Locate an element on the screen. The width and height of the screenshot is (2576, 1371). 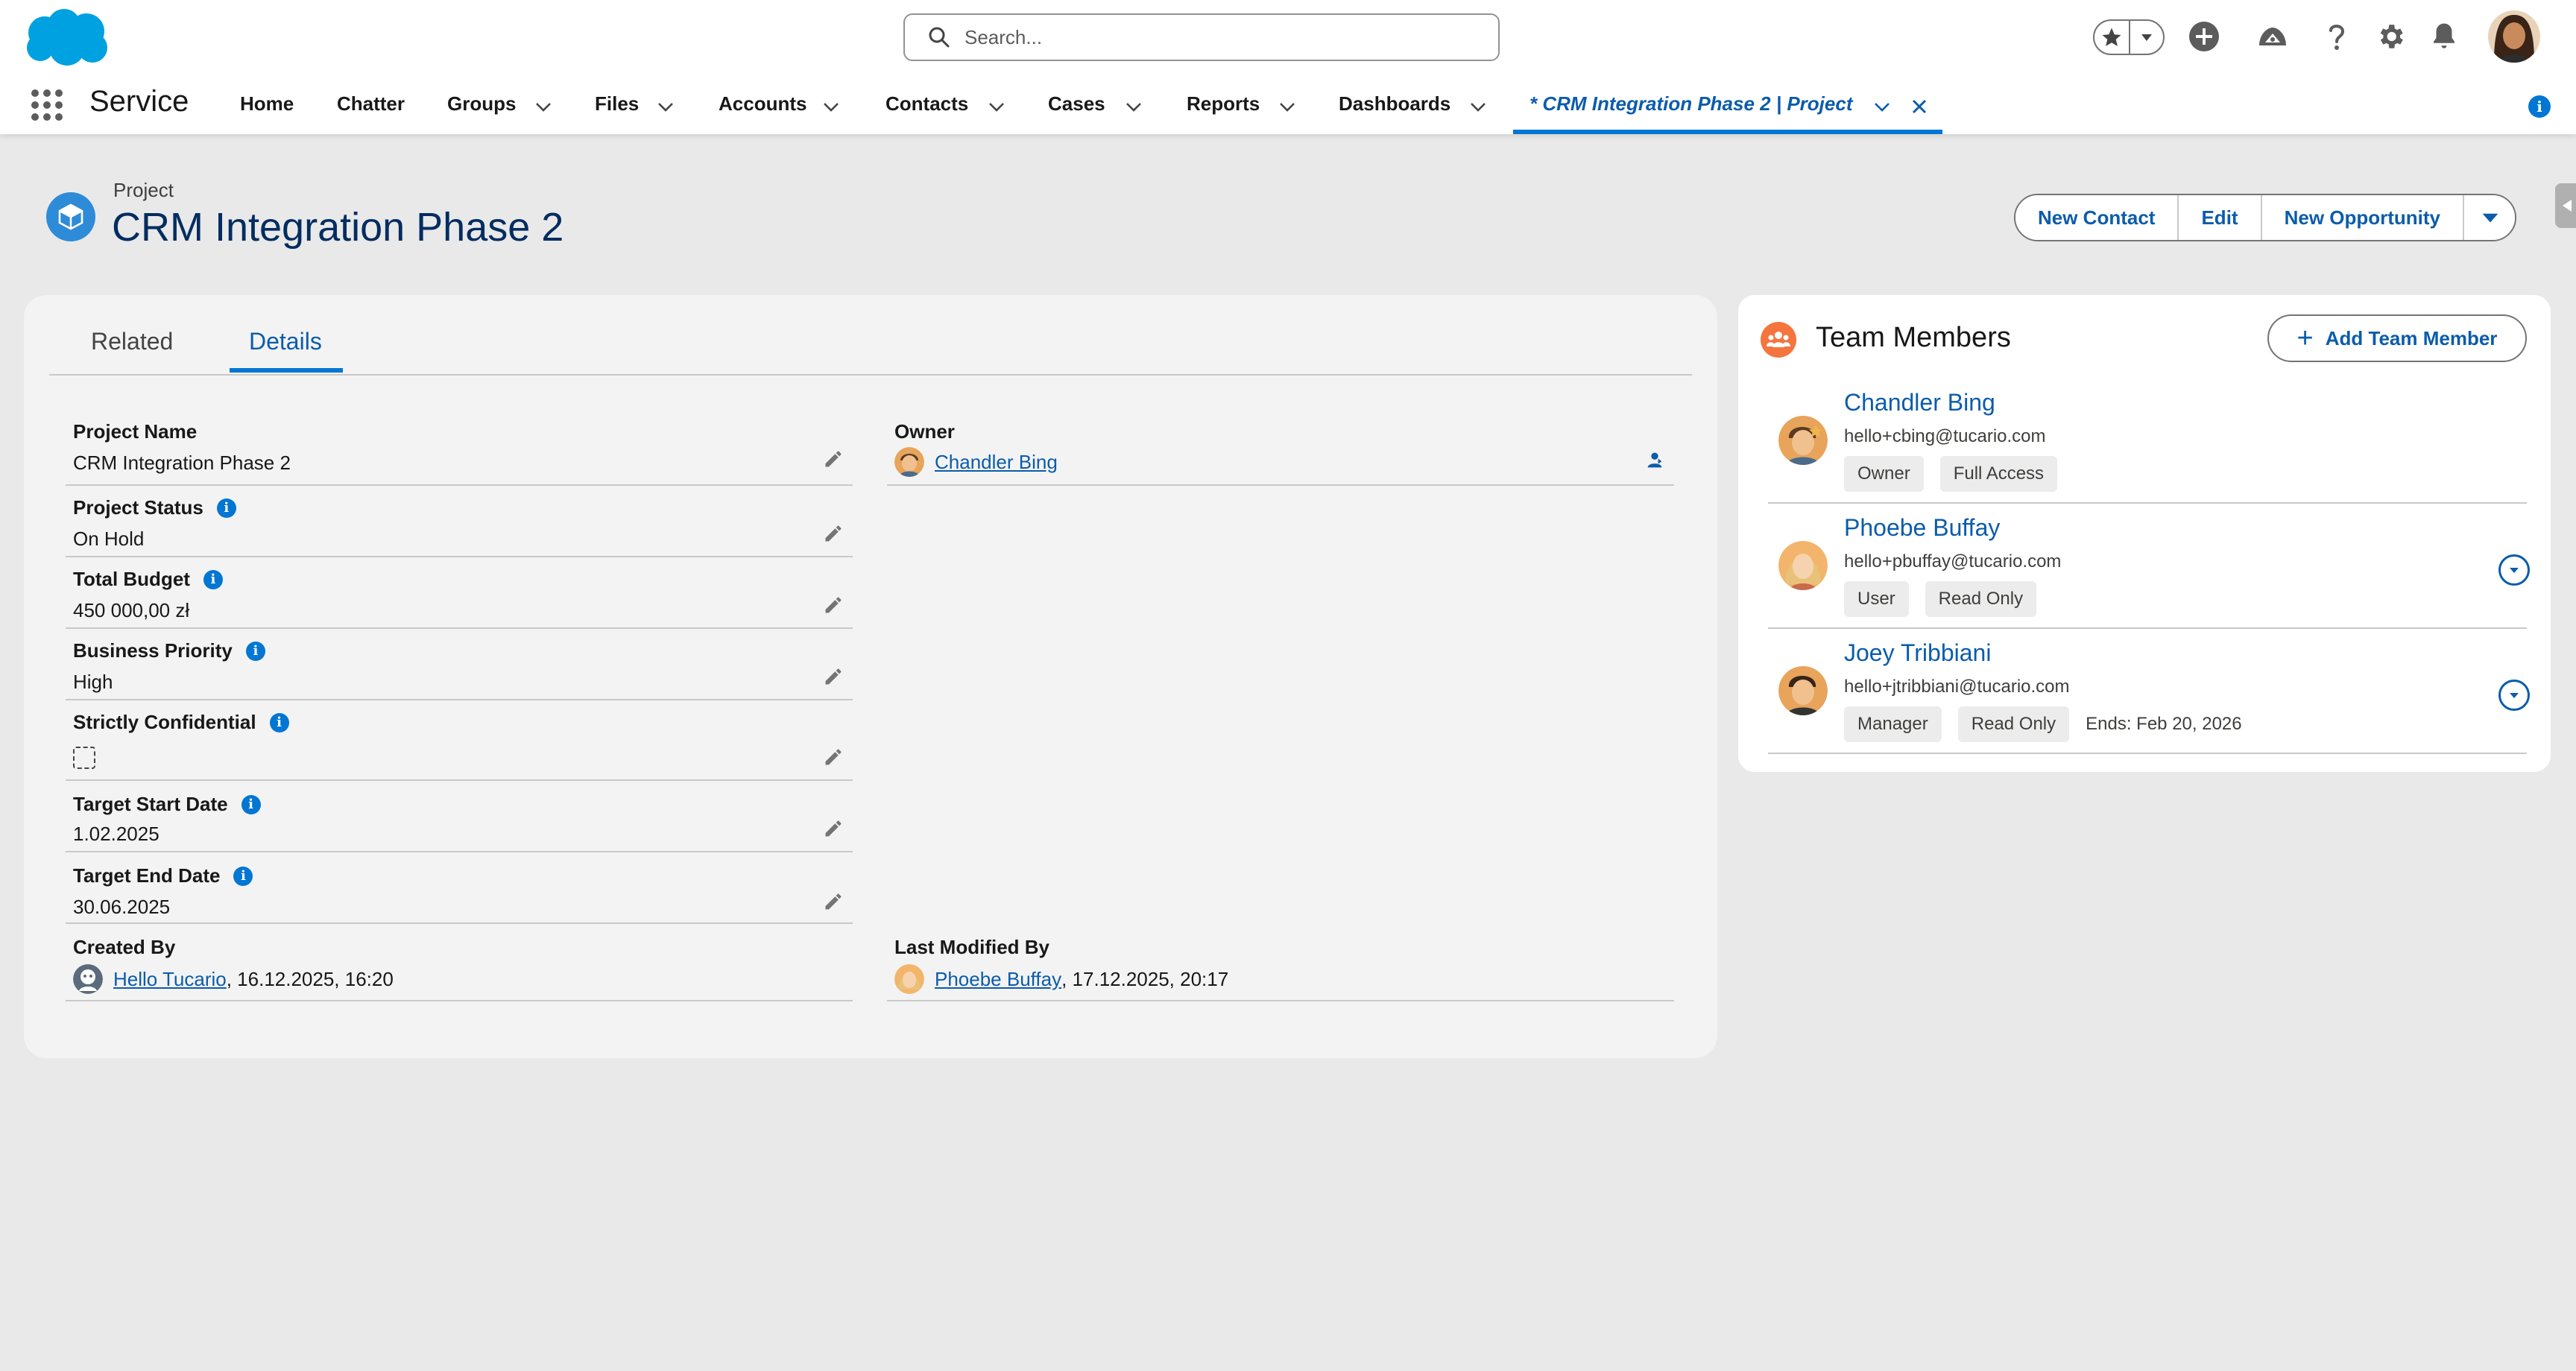
global-search is located at coordinates (1201, 37).